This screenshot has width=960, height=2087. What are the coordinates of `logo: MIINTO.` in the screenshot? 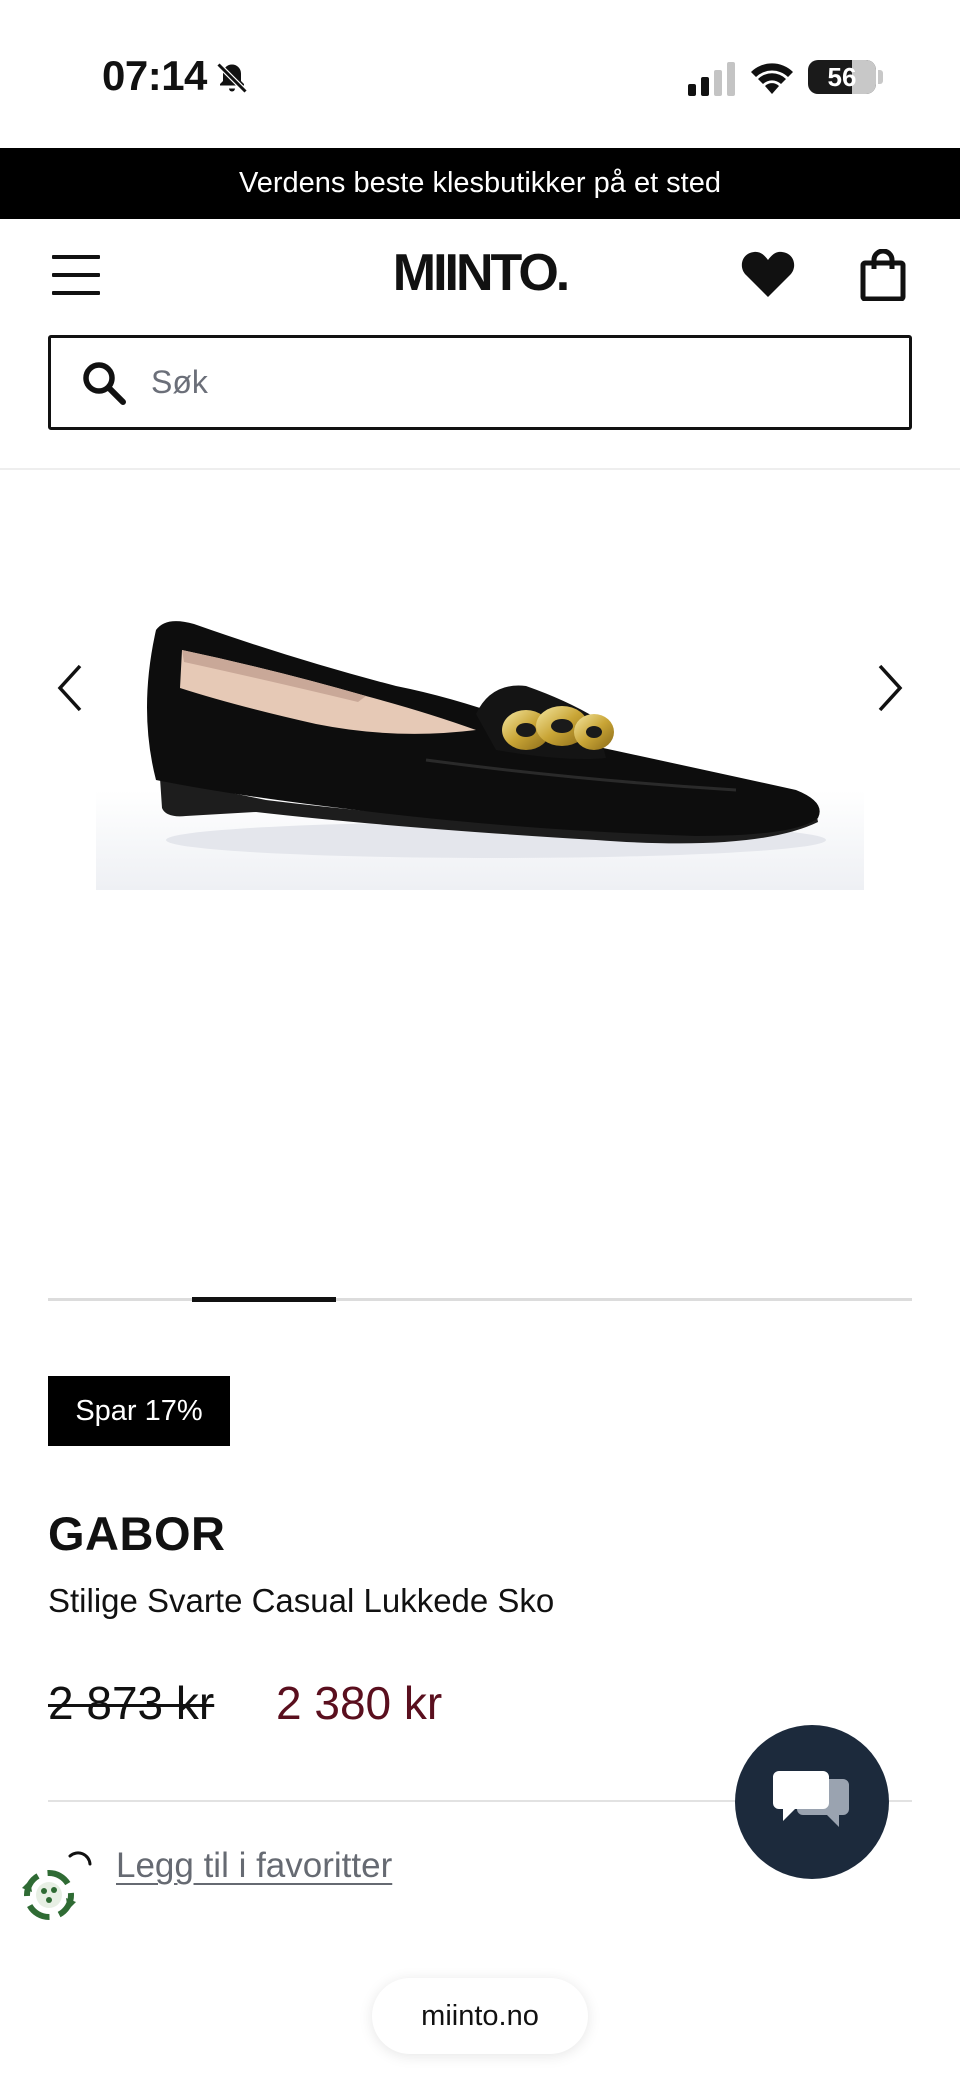 It's located at (480, 273).